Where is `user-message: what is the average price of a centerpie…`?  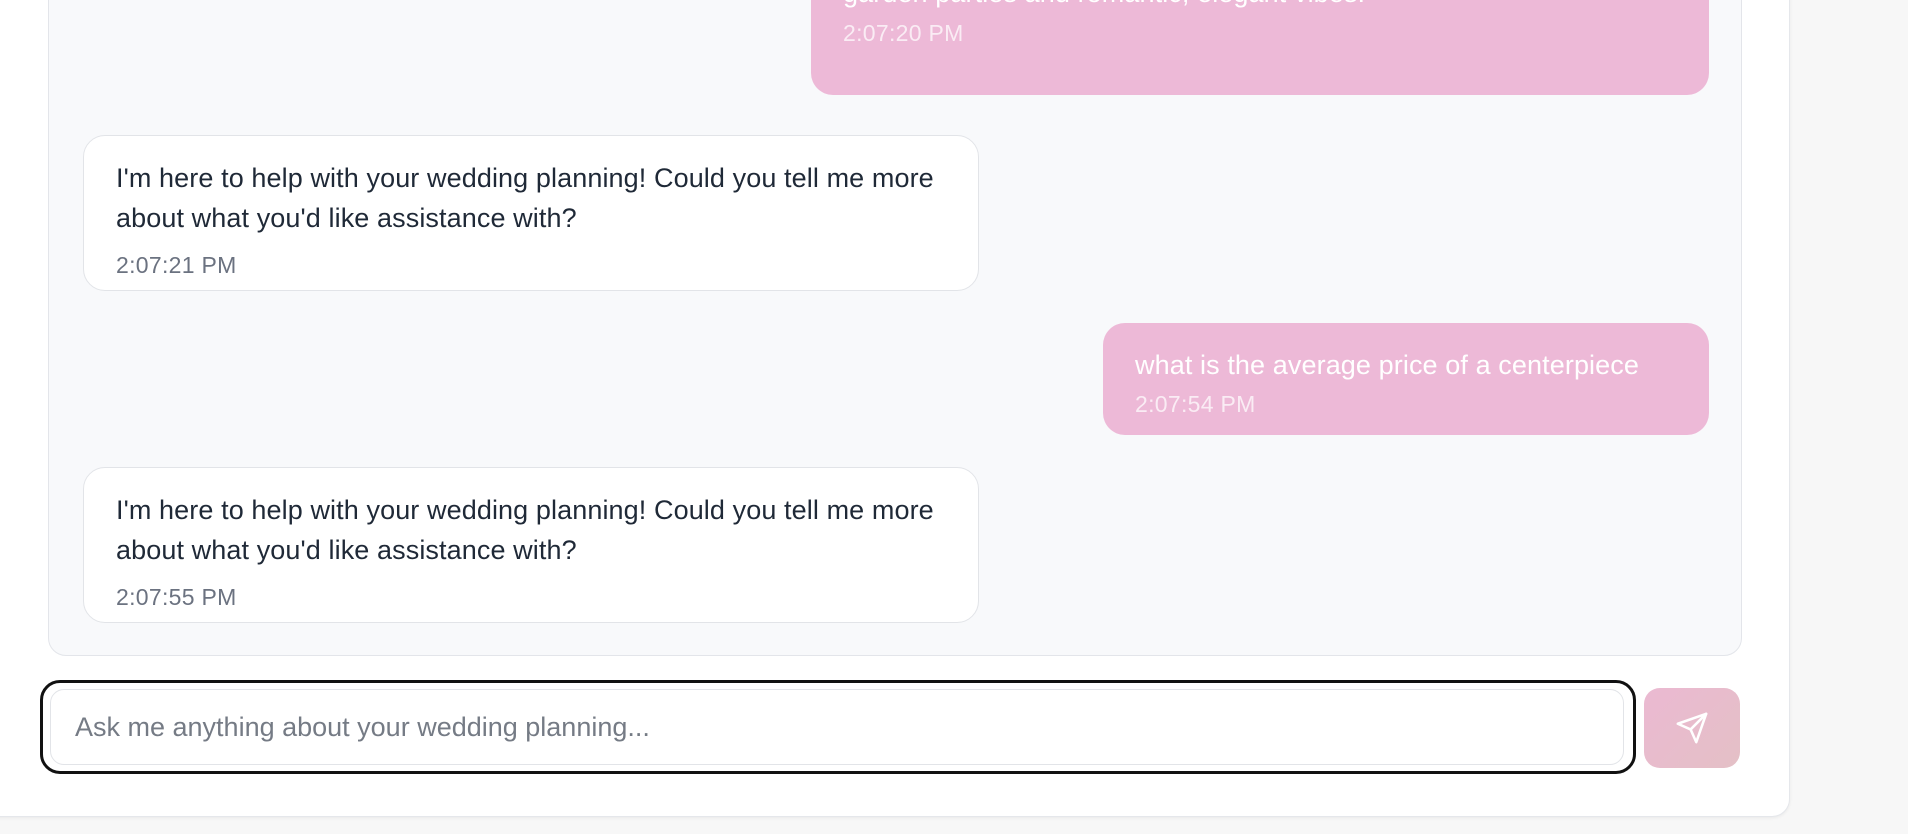
user-message: what is the average price of a centerpie… is located at coordinates (1406, 379).